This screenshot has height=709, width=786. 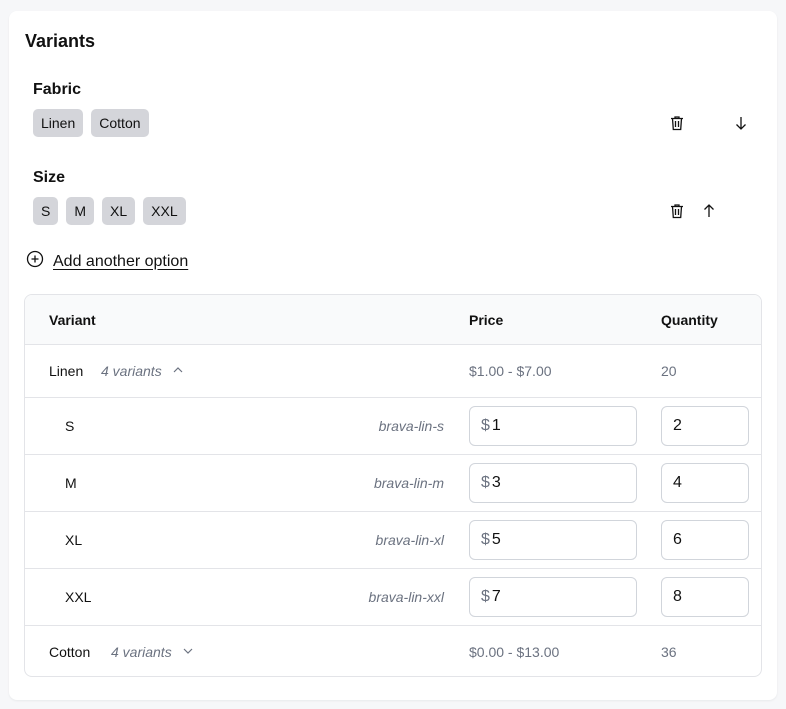 What do you see at coordinates (553, 540) in the screenshot?
I see `price-input: $5` at bounding box center [553, 540].